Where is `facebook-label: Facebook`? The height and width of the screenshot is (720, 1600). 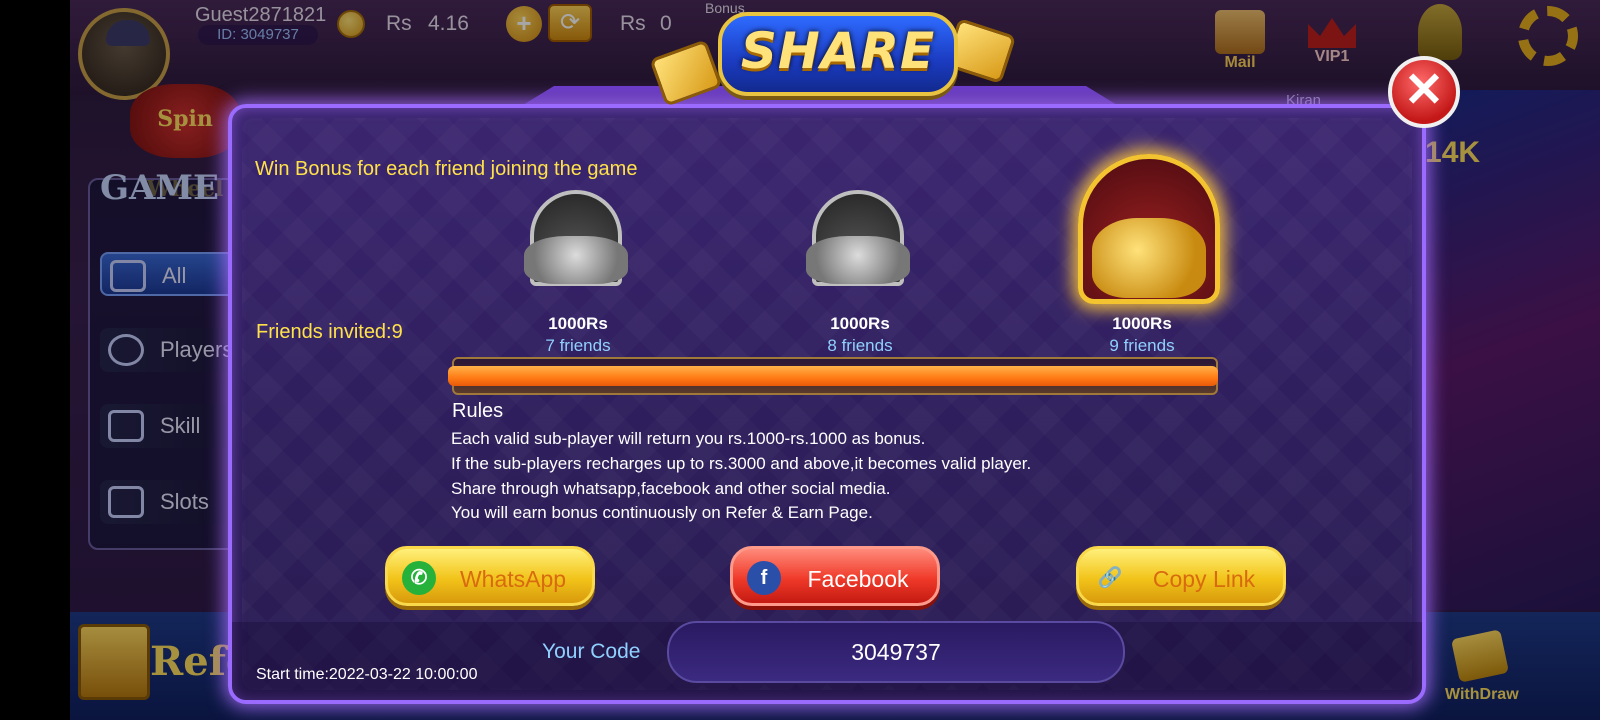
facebook-label: Facebook is located at coordinates (858, 579).